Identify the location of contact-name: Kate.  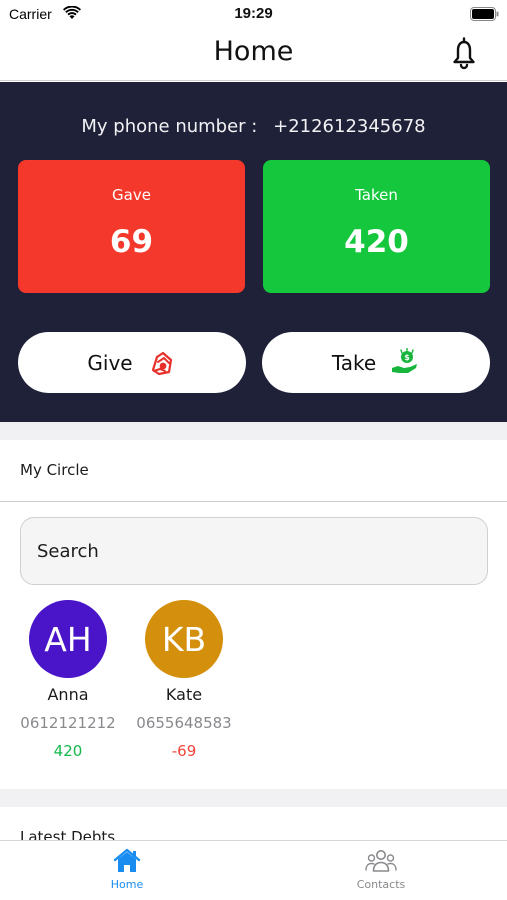
(184, 694).